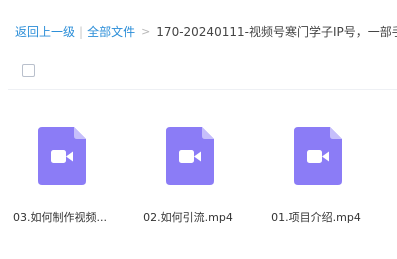 The image size is (397, 259). What do you see at coordinates (316, 217) in the screenshot?
I see `file-name: 01.项目介绍.mp4` at bounding box center [316, 217].